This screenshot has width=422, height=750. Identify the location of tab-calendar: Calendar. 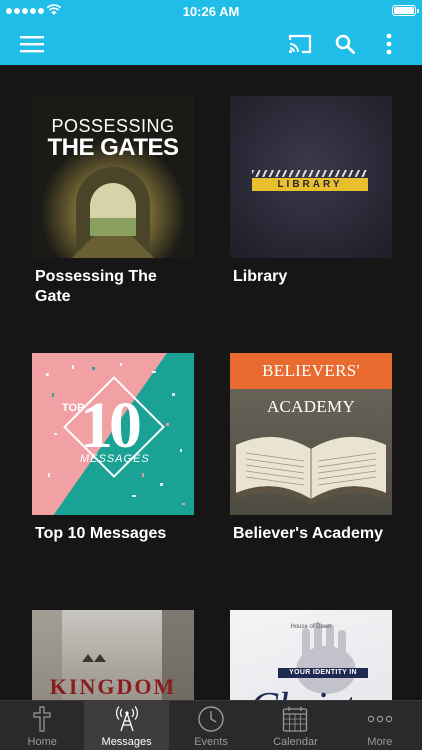
(295, 725).